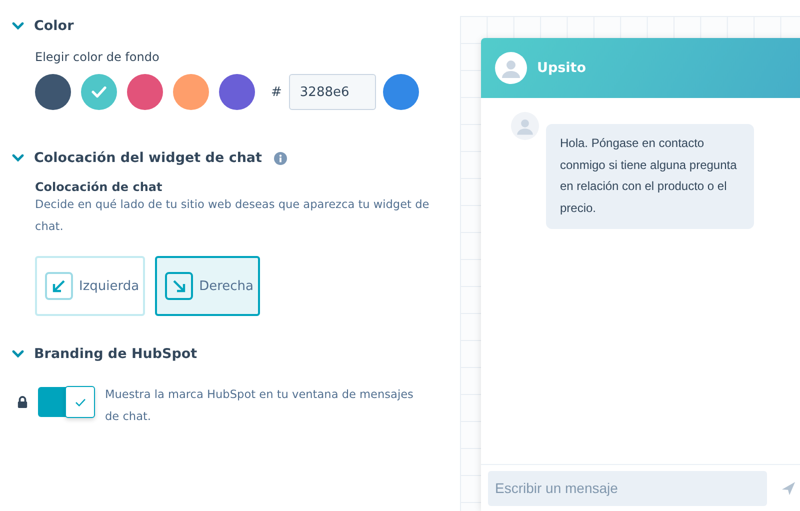  Describe the element at coordinates (232, 216) in the screenshot. I see `field-description: Decide en qué lado de tu sitio web deseas que aparezca tu widget de chat.` at that location.